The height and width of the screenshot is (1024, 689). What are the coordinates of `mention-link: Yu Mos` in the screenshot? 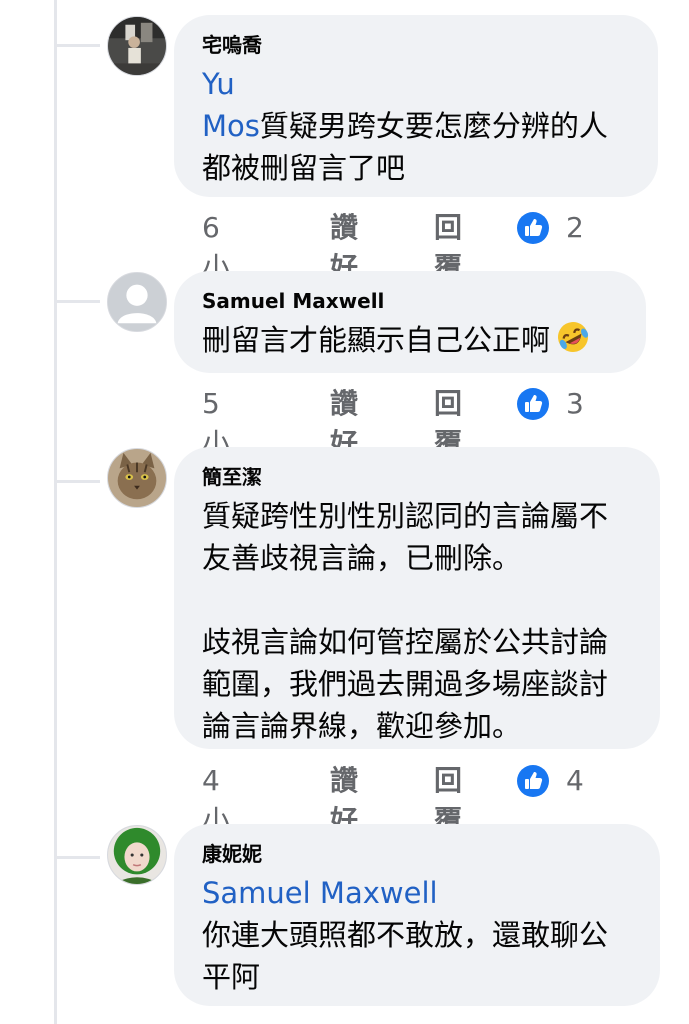 It's located at (231, 105).